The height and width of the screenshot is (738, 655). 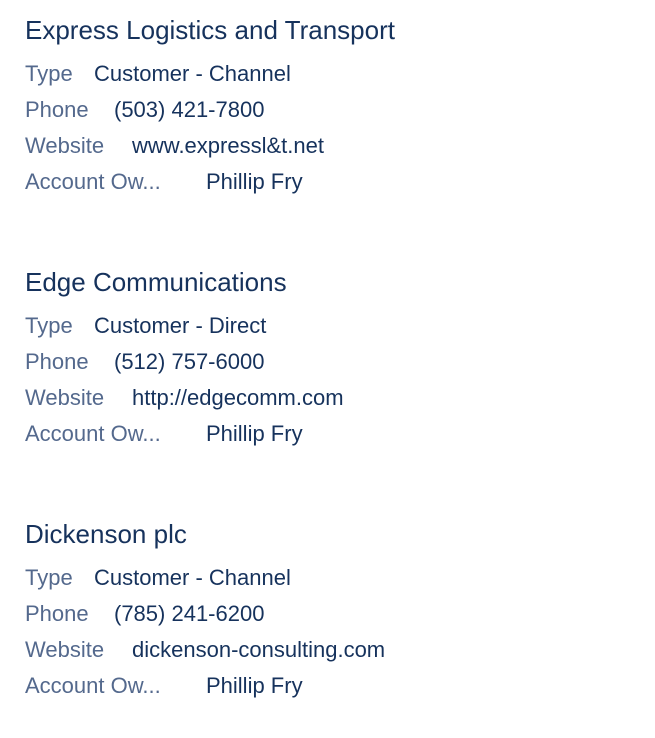 I want to click on phone-value: (503) 421-7800, so click(x=189, y=110).